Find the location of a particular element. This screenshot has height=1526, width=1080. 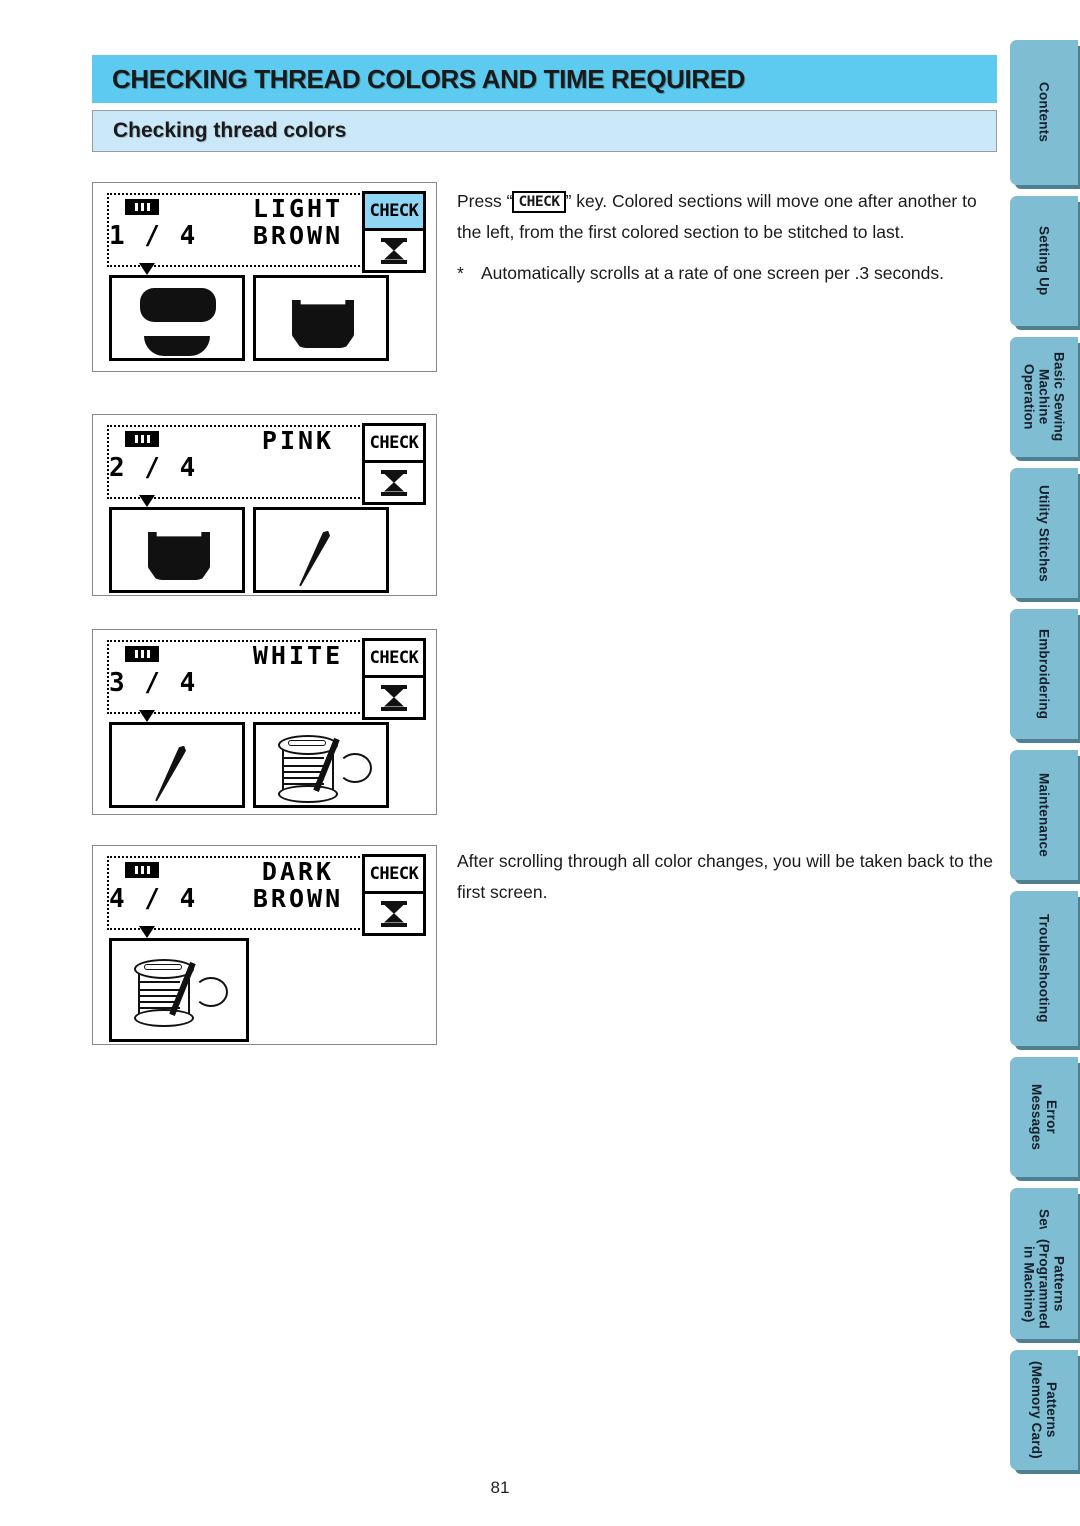

sidebar-tab-patterns-programmed: Patterns (Programmed in Machine) is located at coordinates (1044, 1284).